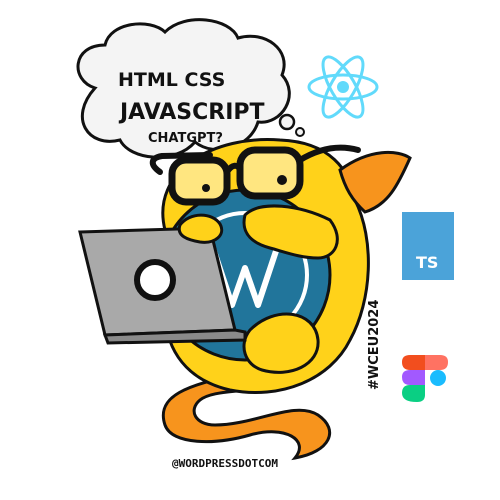 This screenshot has width=500, height=500. What do you see at coordinates (427, 262) in the screenshot?
I see `typescript-label: TS` at bounding box center [427, 262].